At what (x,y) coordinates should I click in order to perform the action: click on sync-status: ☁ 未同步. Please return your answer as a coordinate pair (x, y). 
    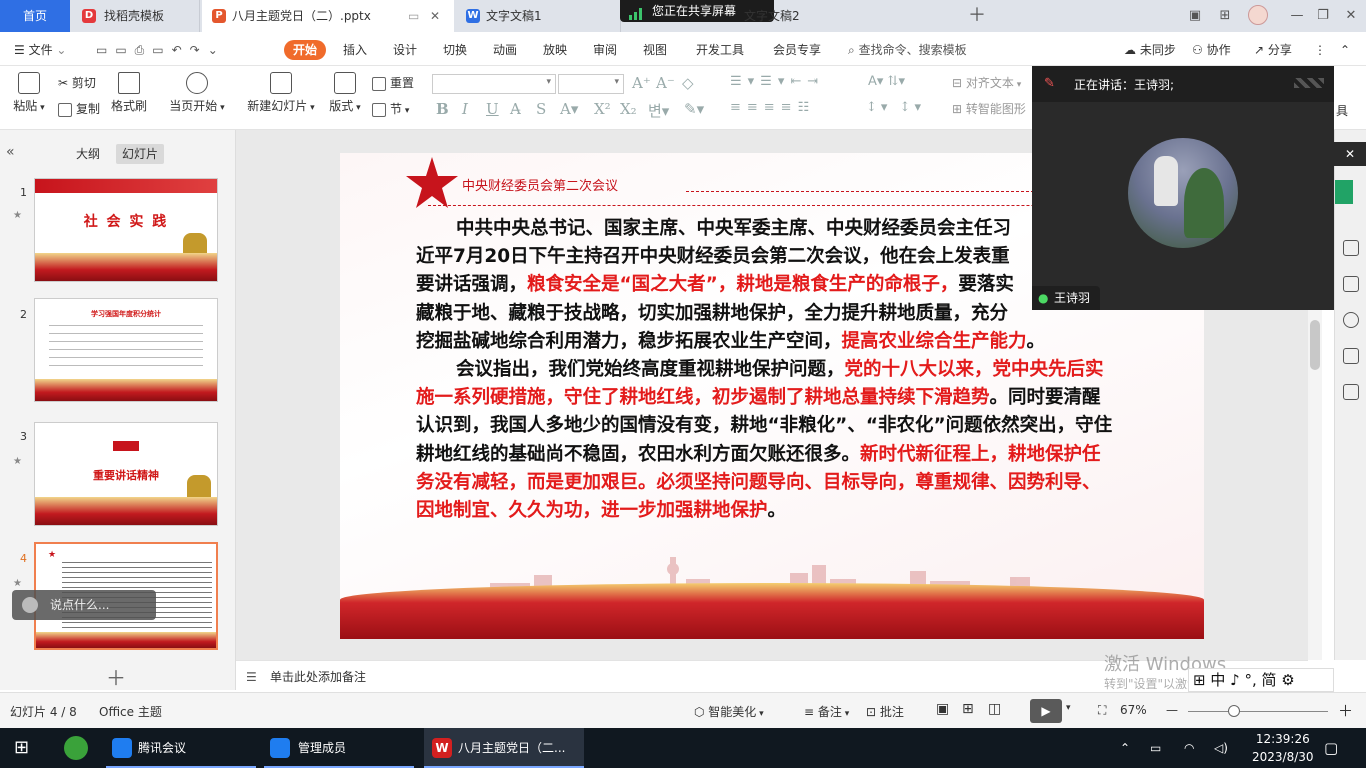
    Looking at the image, I should click on (1150, 50).